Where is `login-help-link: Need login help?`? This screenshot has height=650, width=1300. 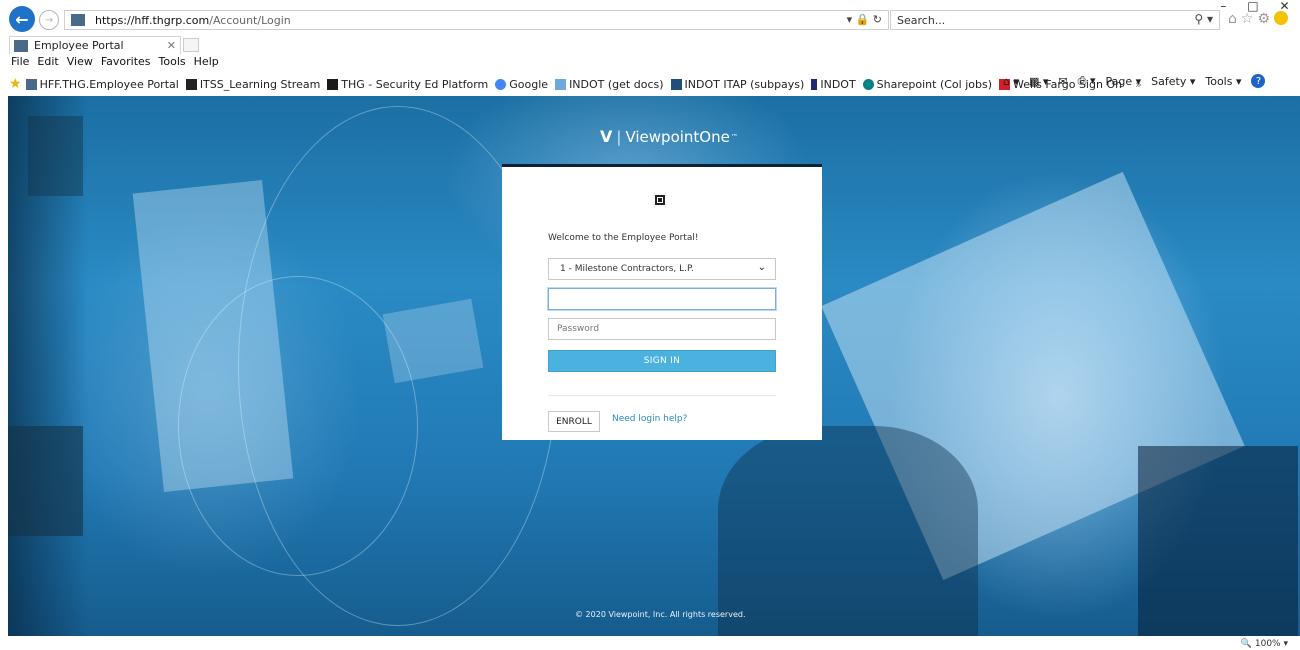 login-help-link: Need login help? is located at coordinates (649, 419).